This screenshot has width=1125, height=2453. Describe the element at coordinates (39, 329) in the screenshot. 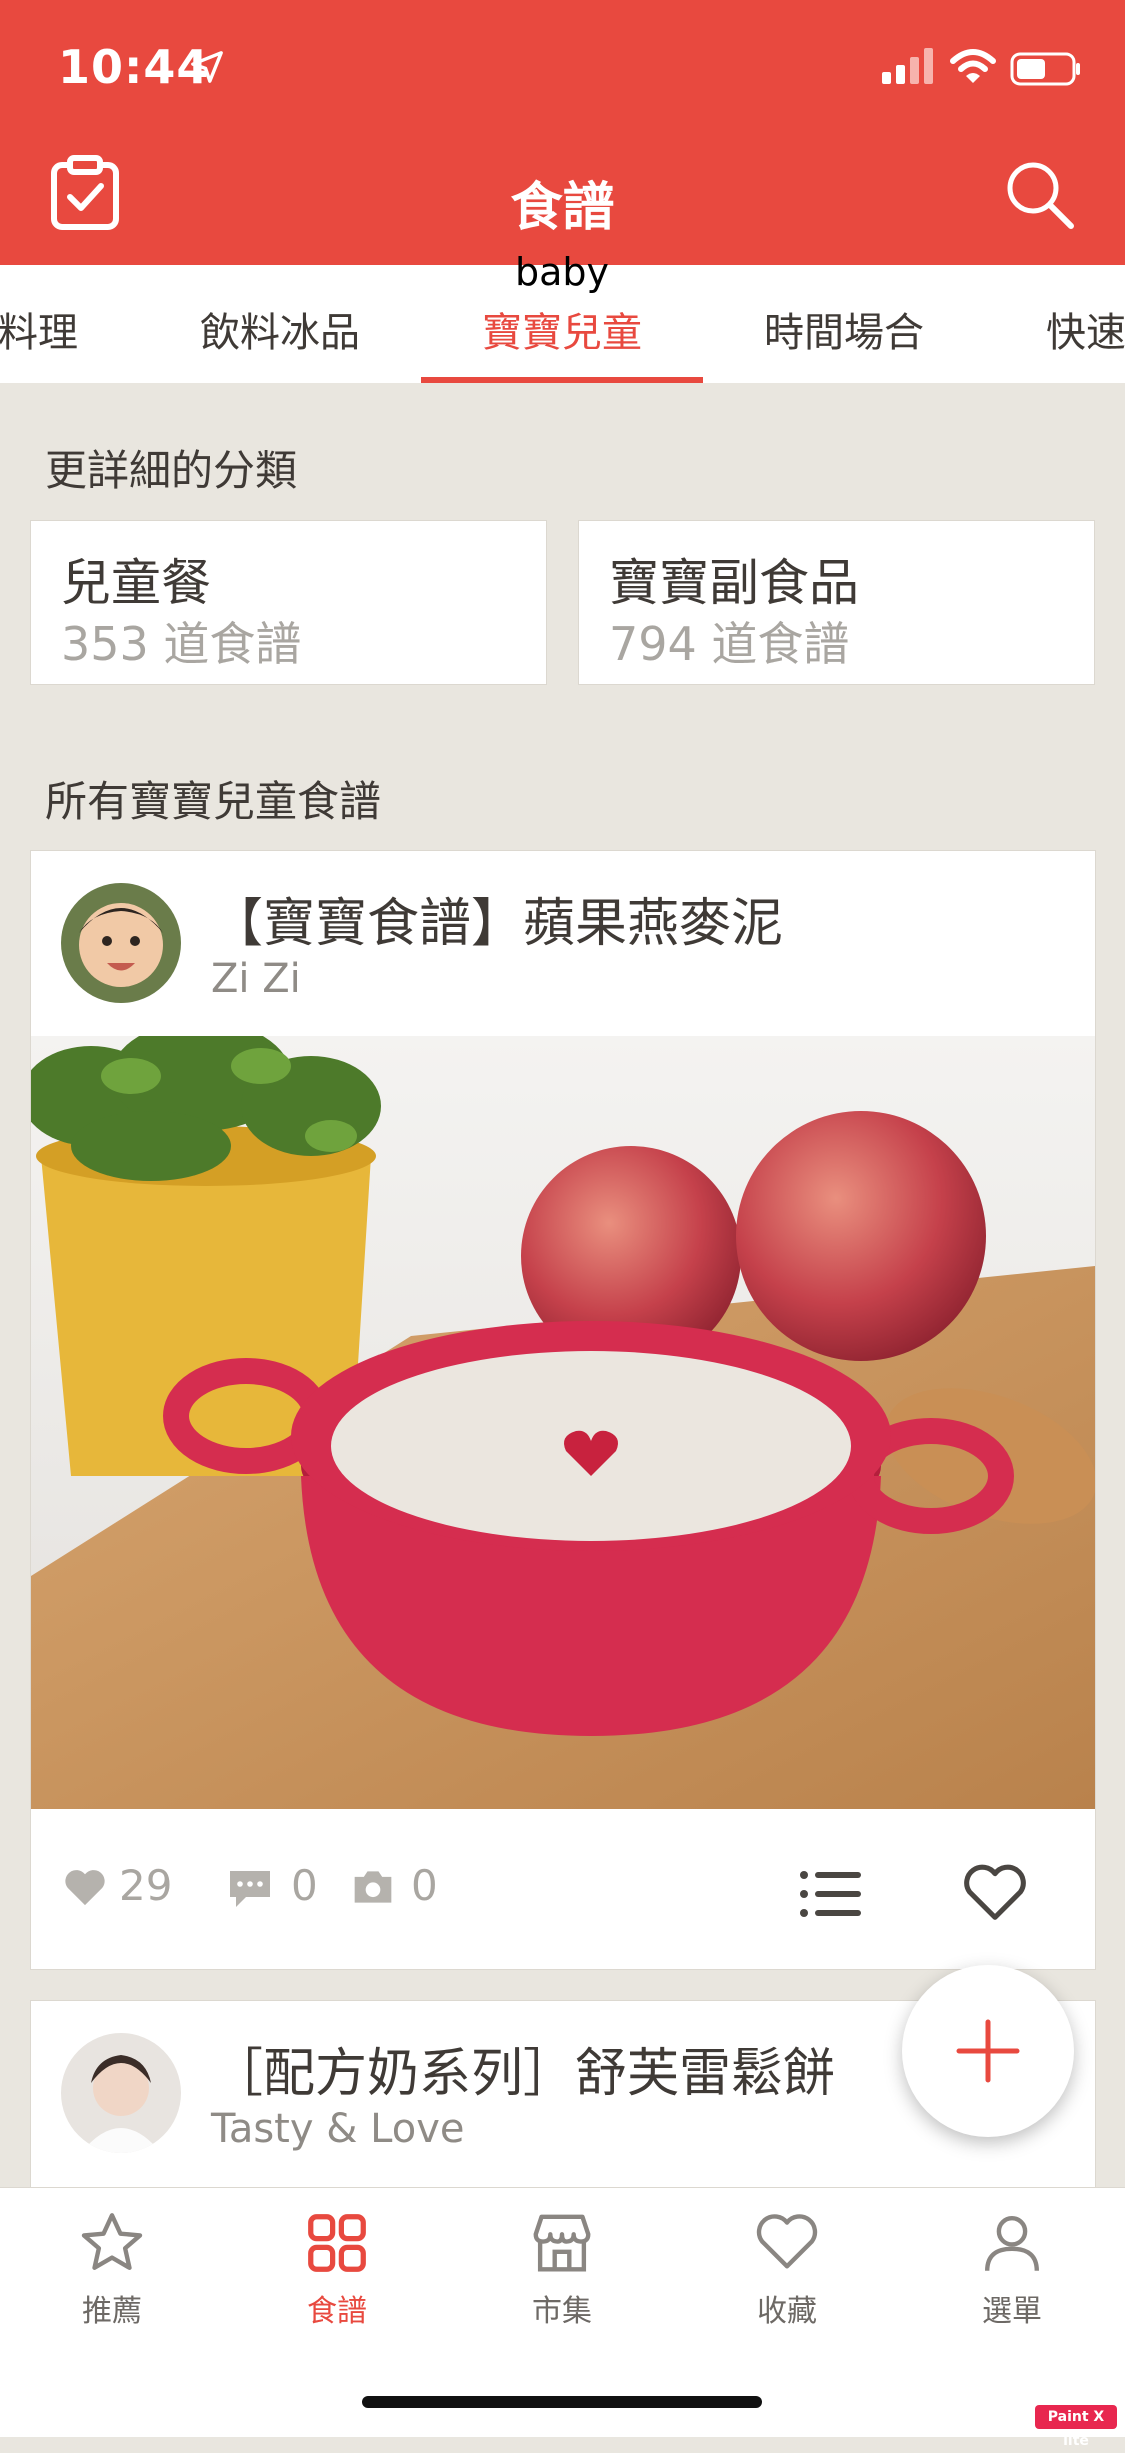

I see `tab-cuisine: 料理` at that location.